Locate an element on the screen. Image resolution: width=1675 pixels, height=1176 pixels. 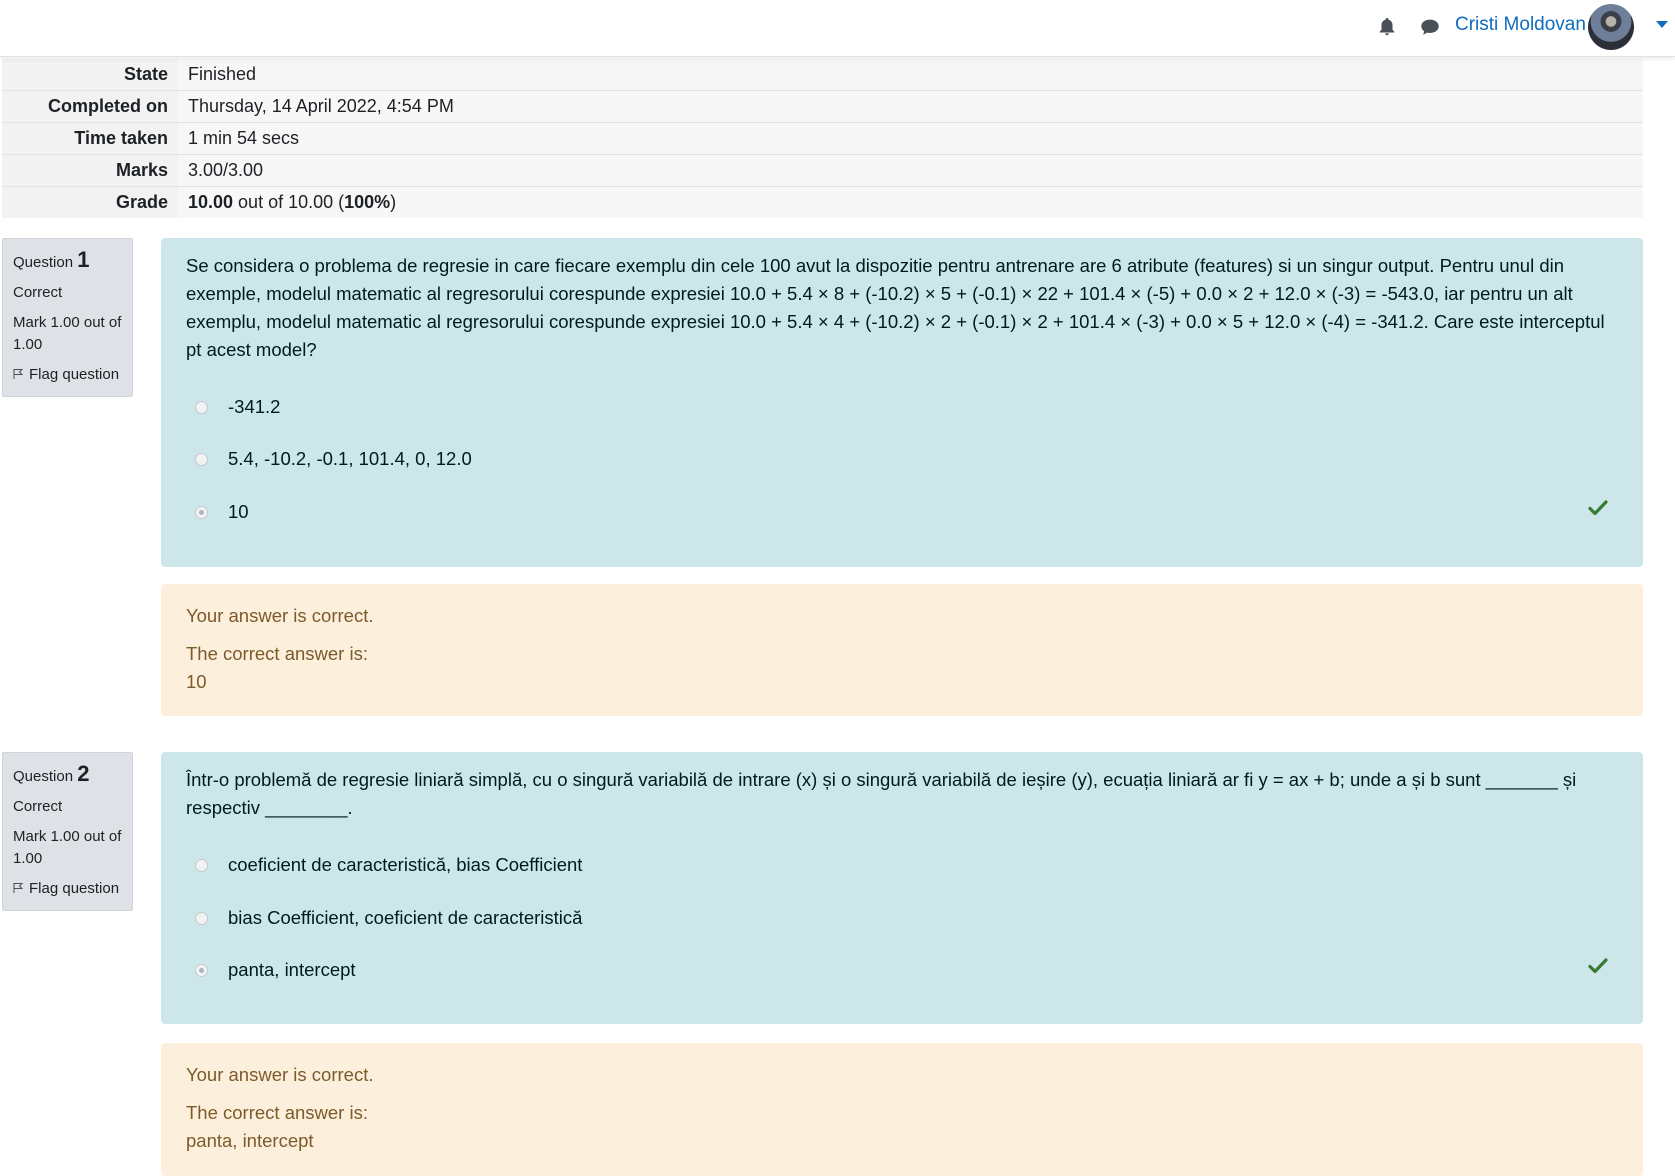
summary-value: 3.00/3.00 is located at coordinates (910, 170).